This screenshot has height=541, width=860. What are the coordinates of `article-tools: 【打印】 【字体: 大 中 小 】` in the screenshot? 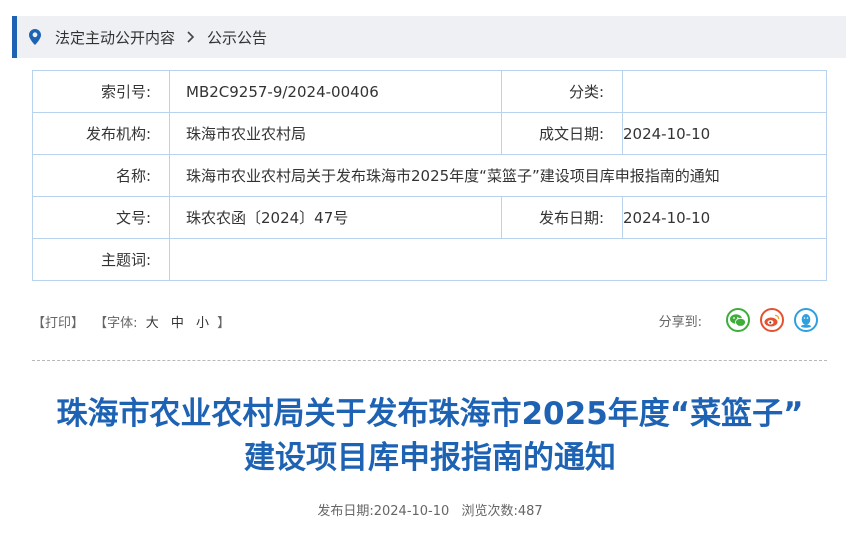 It's located at (131, 321).